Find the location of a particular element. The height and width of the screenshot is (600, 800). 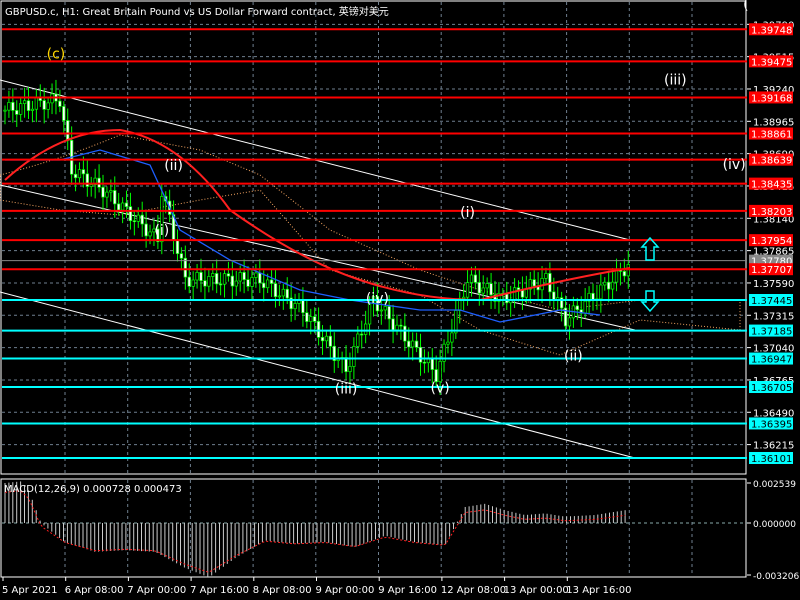

price-tick-label: 1.36215 is located at coordinates (773, 446).